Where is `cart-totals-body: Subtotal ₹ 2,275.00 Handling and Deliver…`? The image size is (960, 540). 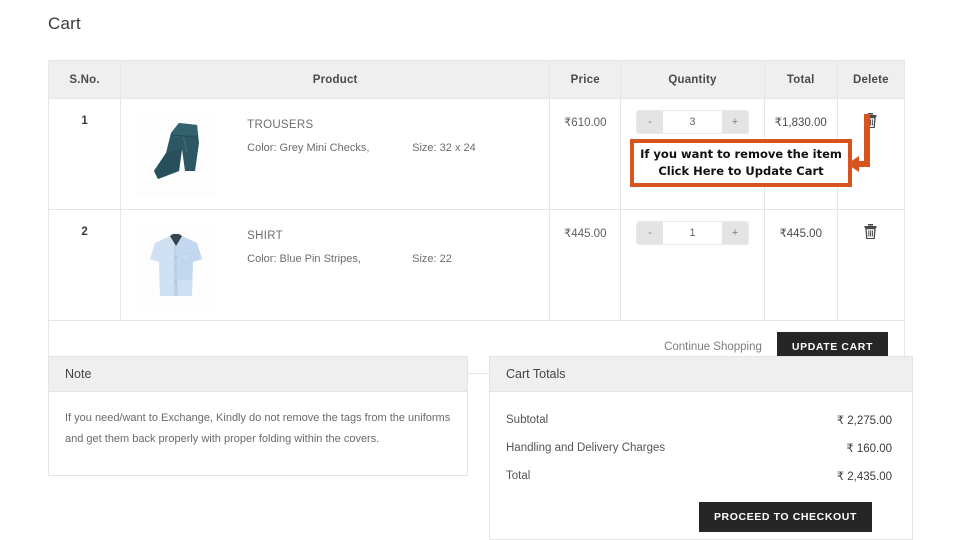 cart-totals-body: Subtotal ₹ 2,275.00 Handling and Deliver… is located at coordinates (701, 466).